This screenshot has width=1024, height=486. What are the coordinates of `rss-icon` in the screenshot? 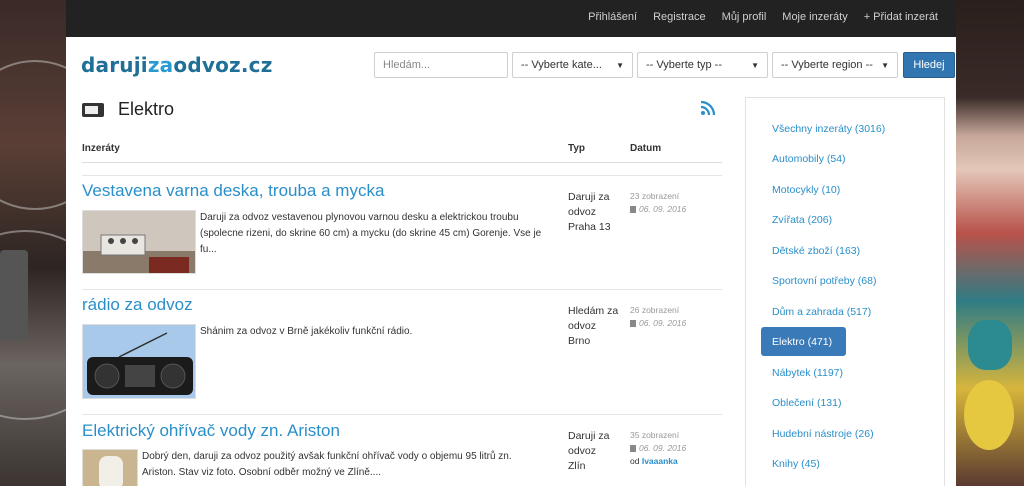 It's located at (708, 108).